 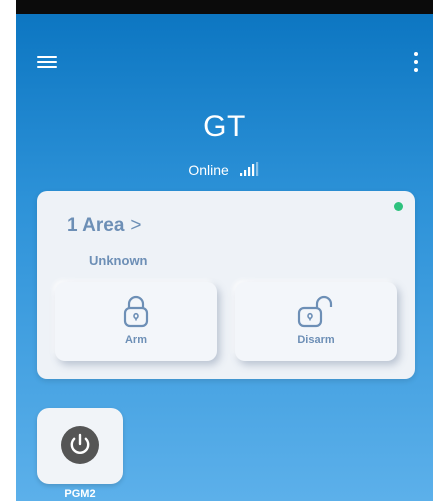 I want to click on arm-button: Arm, so click(x=136, y=321).